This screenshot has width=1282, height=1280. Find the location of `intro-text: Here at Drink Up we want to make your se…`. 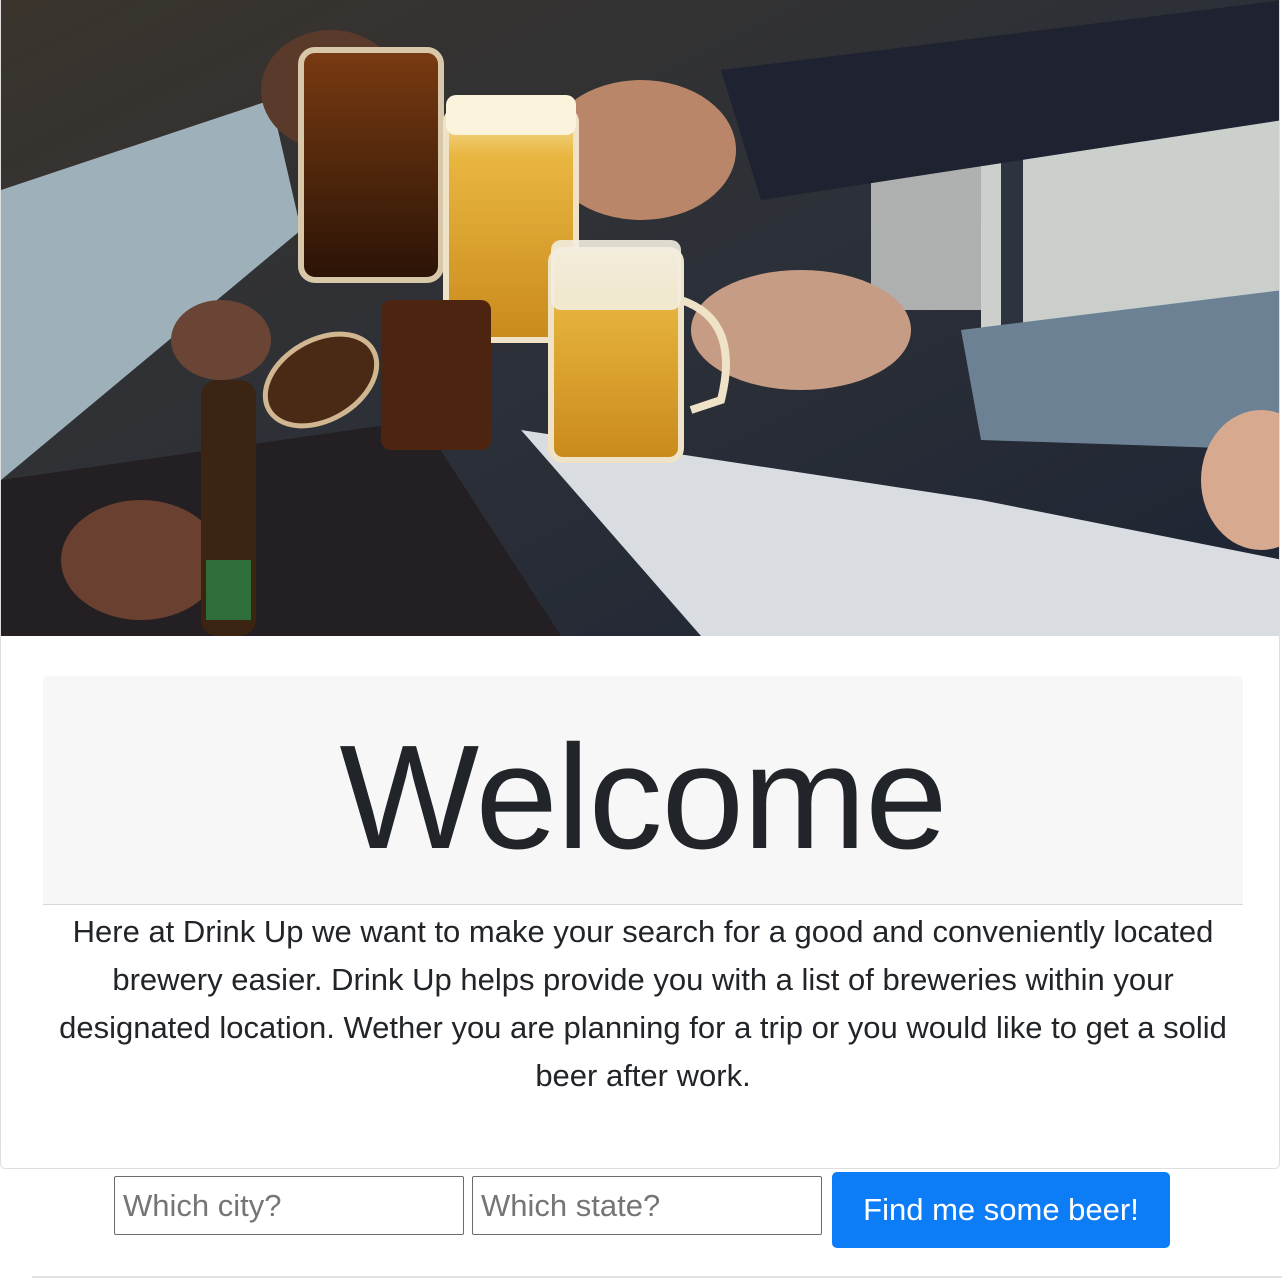

intro-text: Here at Drink Up we want to make your se… is located at coordinates (643, 1003).